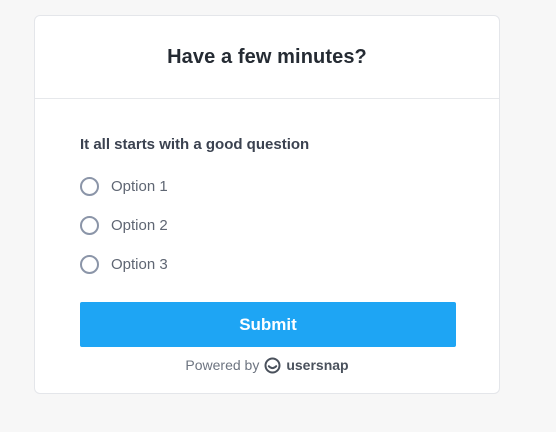 The height and width of the screenshot is (432, 556). I want to click on brand-name: usersnap, so click(317, 365).